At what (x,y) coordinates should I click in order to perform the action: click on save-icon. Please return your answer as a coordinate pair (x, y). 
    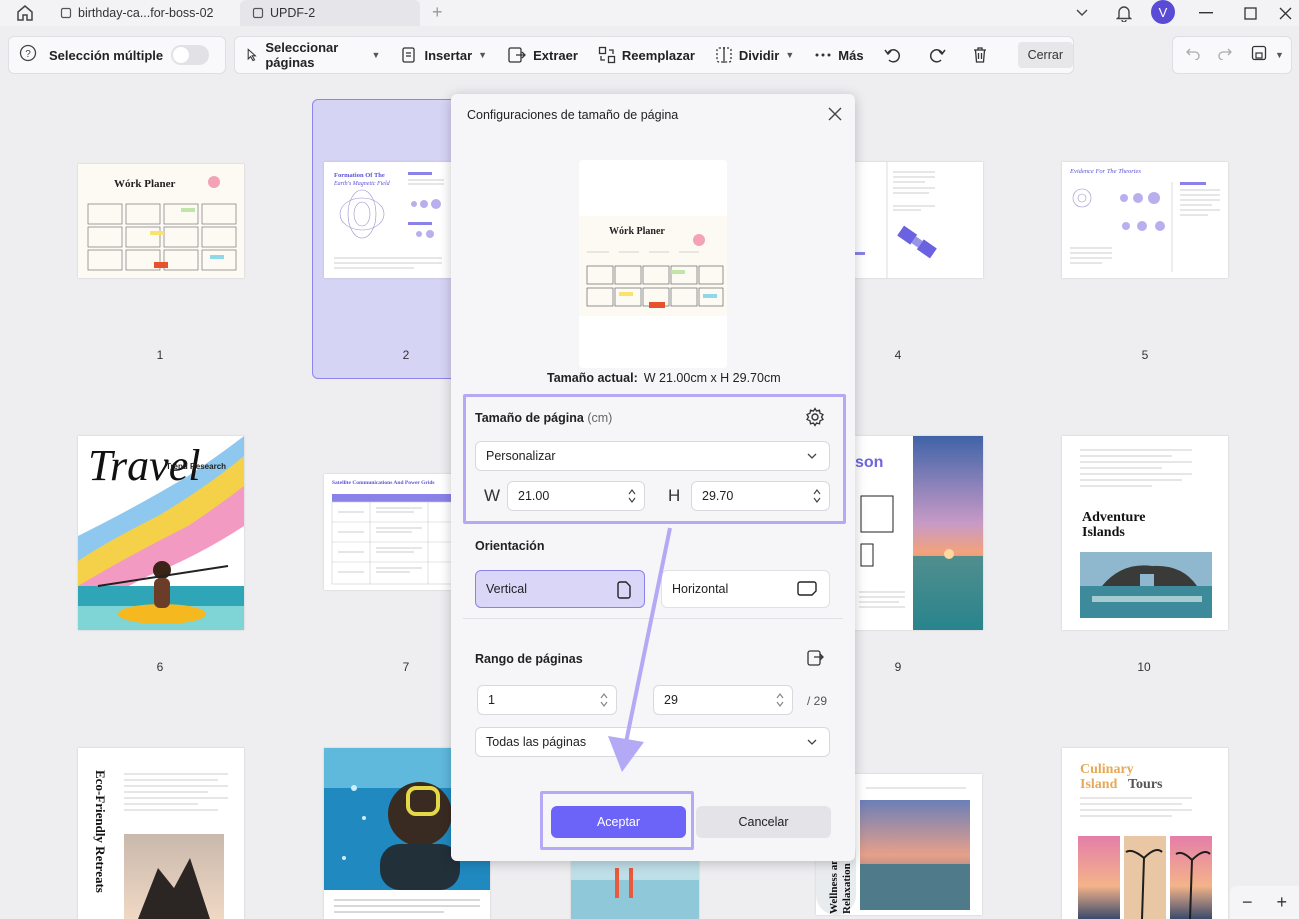
    Looking at the image, I should click on (1259, 55).